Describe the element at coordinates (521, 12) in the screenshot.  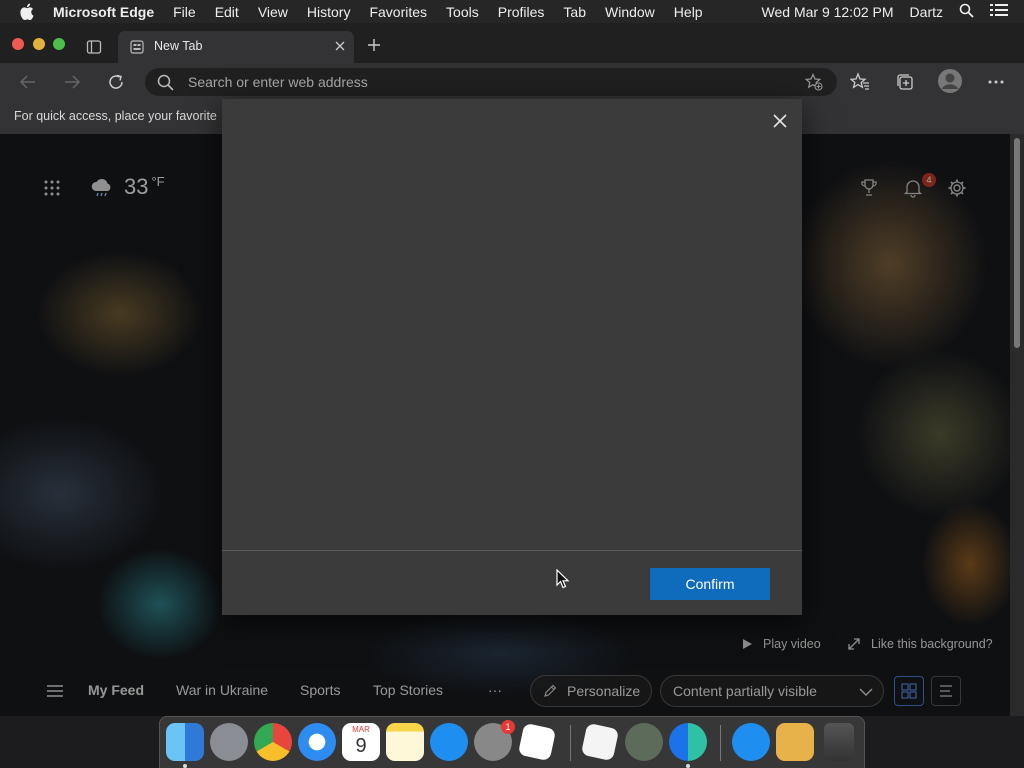
I see `menu-profiles: Profiles` at that location.